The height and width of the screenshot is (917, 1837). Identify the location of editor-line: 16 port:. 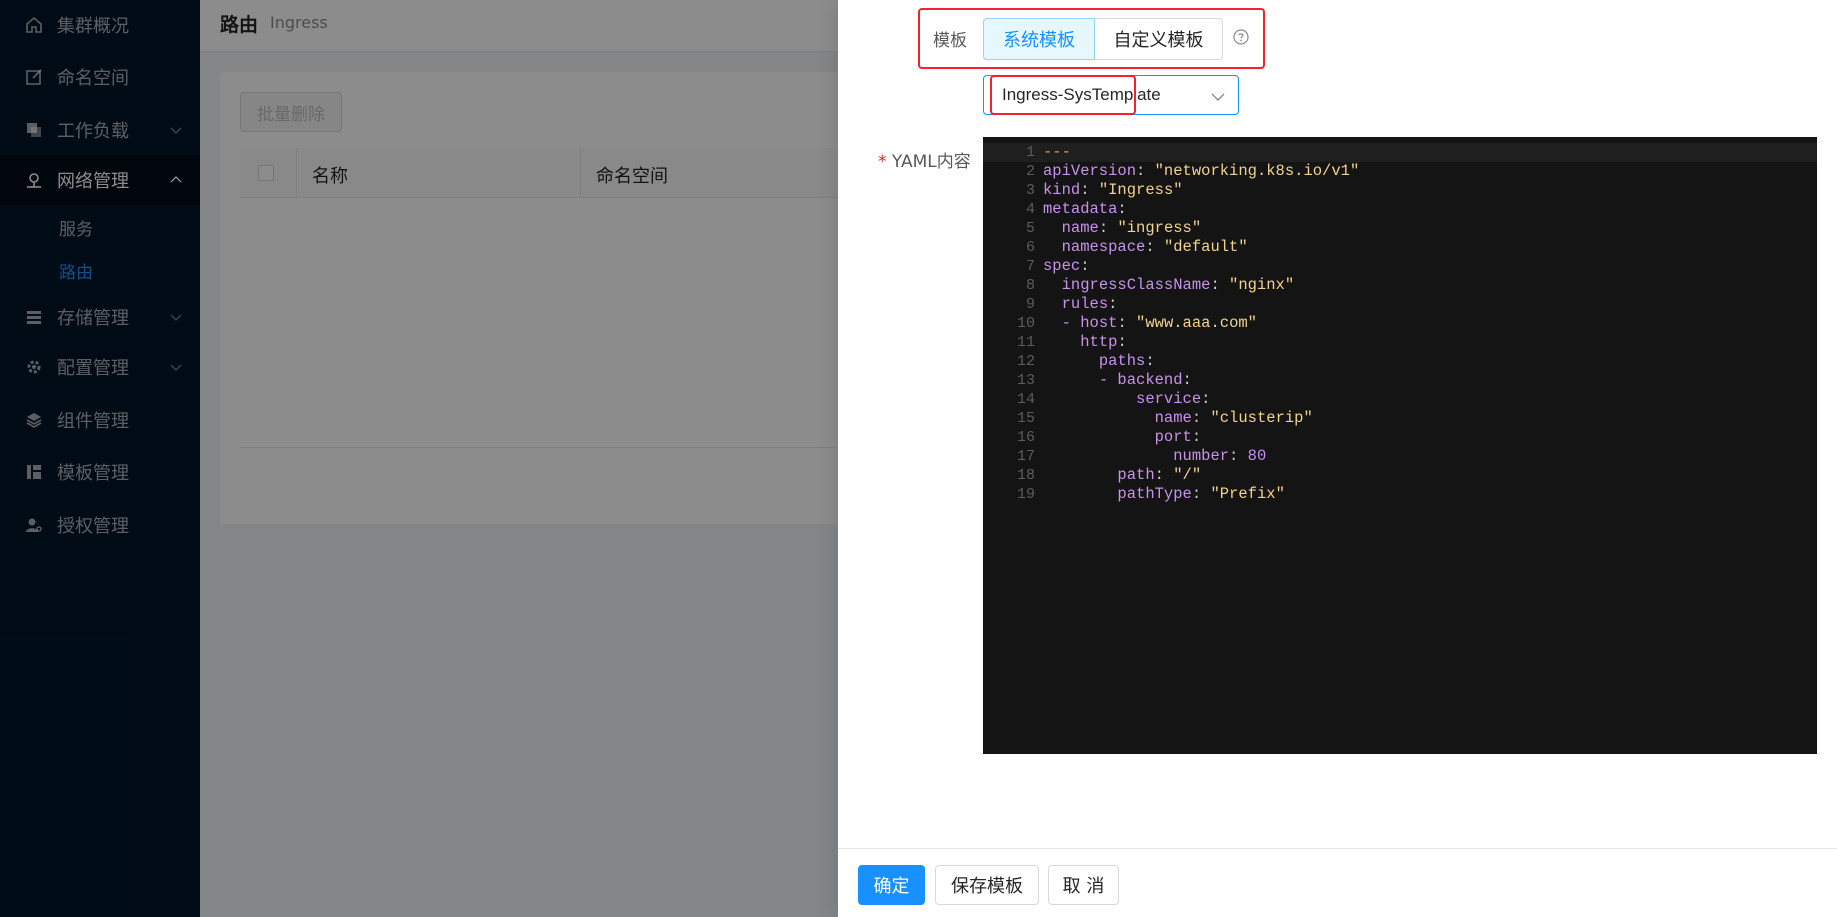
(1400, 437).